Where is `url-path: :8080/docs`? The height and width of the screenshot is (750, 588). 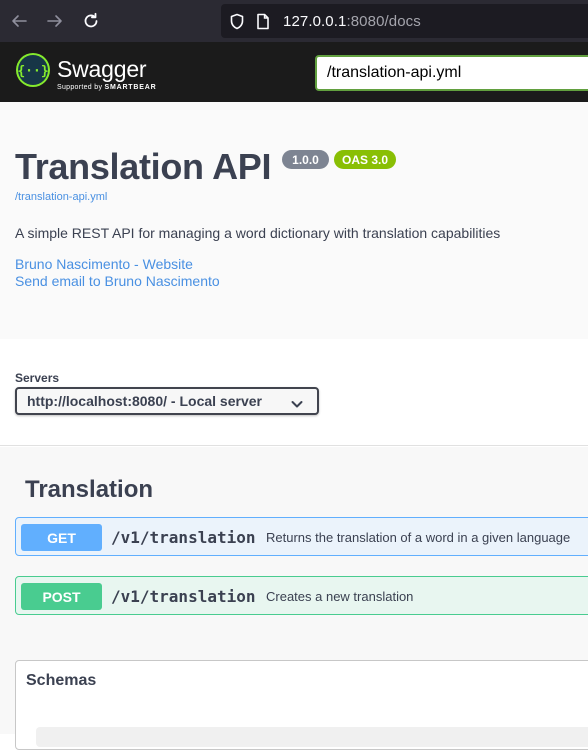 url-path: :8080/docs is located at coordinates (383, 21).